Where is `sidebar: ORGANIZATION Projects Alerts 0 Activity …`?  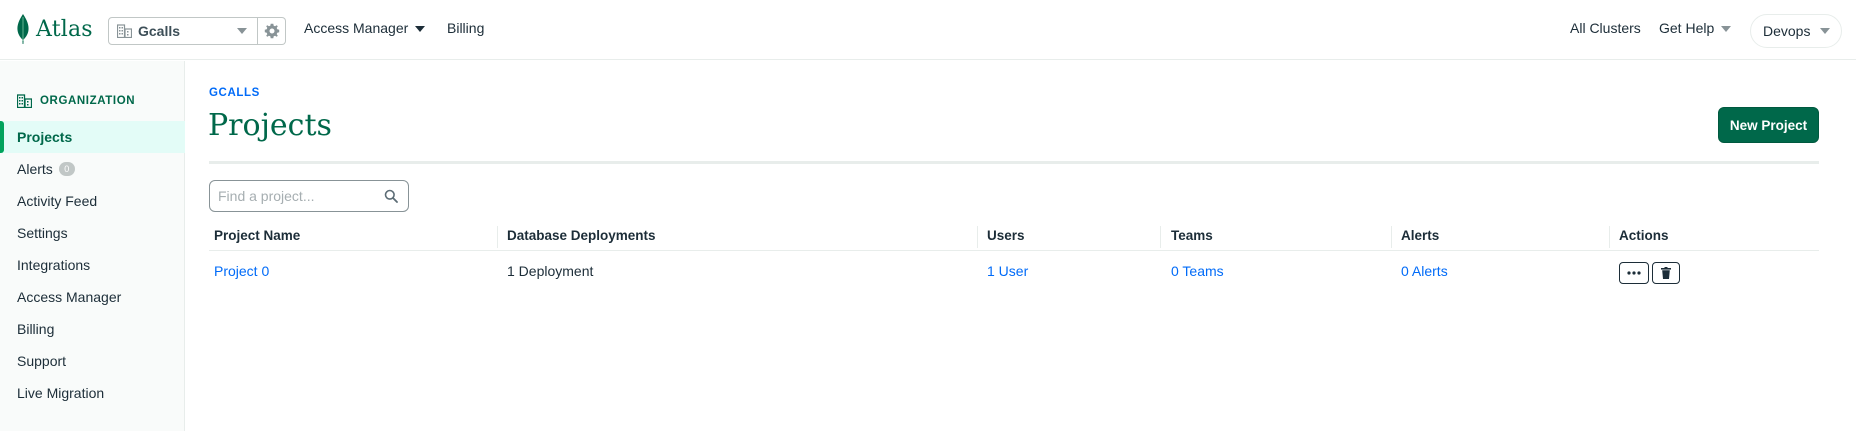
sidebar: ORGANIZATION Projects Alerts 0 Activity … is located at coordinates (92, 246).